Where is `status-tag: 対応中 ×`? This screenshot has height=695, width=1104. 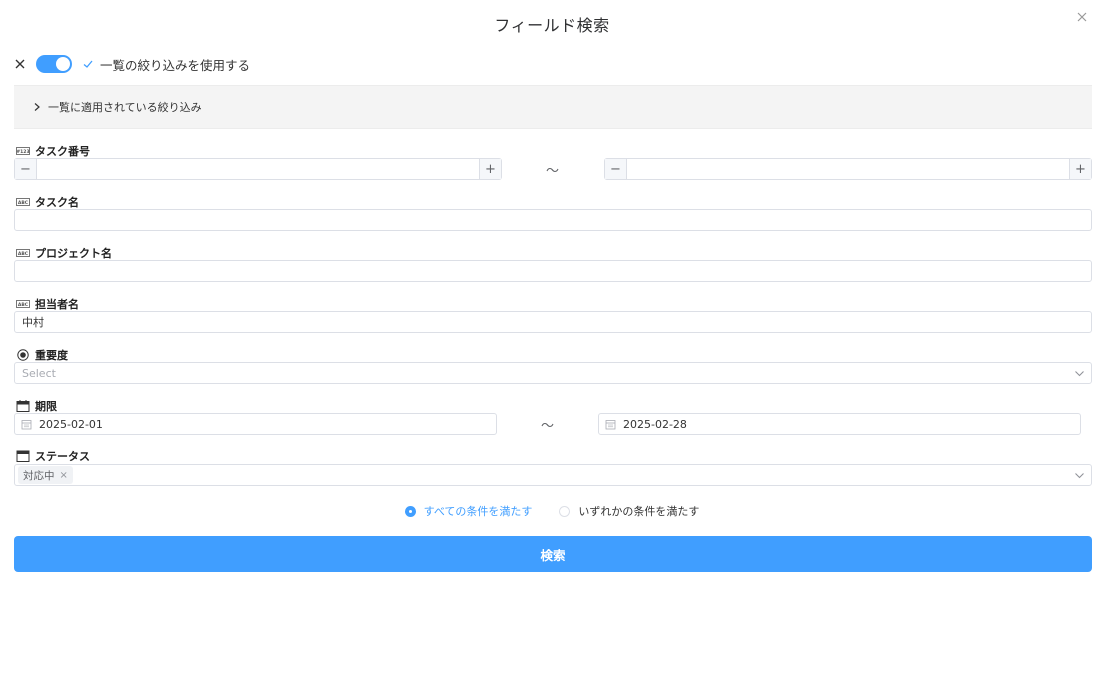 status-tag: 対応中 × is located at coordinates (45, 475).